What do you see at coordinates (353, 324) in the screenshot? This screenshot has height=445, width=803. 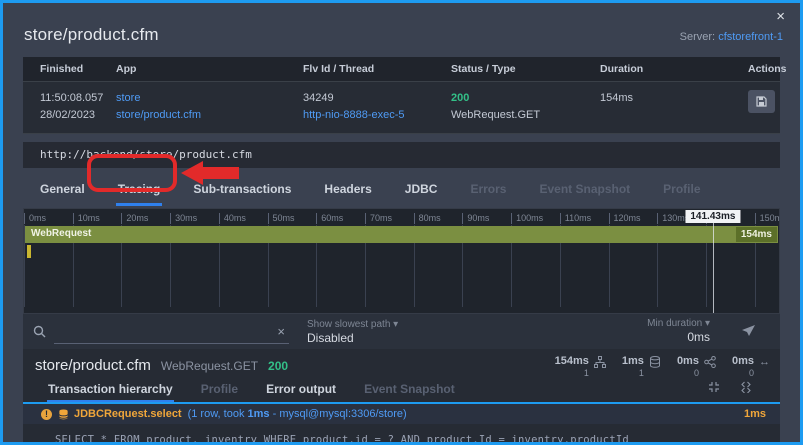 I see `slowest-path-label: Show slowest path ▾` at bounding box center [353, 324].